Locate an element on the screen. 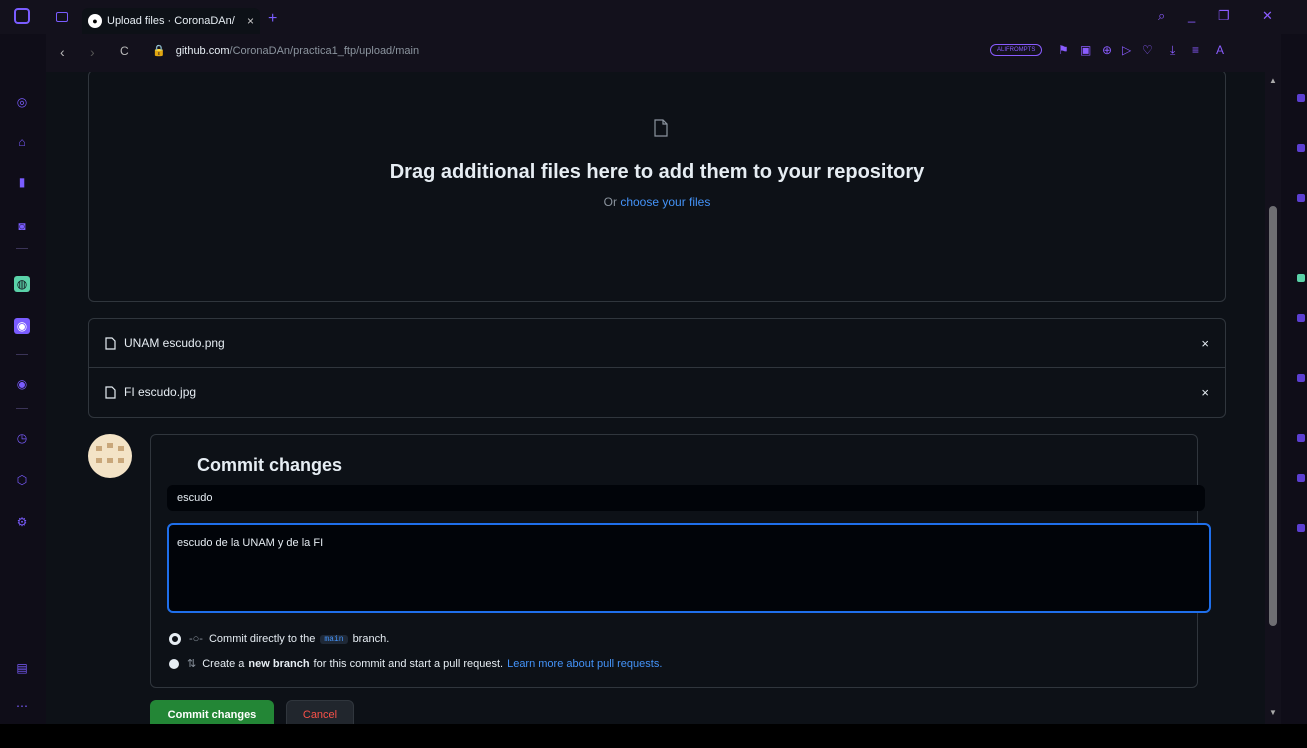 This screenshot has width=1307, height=748. browser-logo-icon is located at coordinates (22, 16).